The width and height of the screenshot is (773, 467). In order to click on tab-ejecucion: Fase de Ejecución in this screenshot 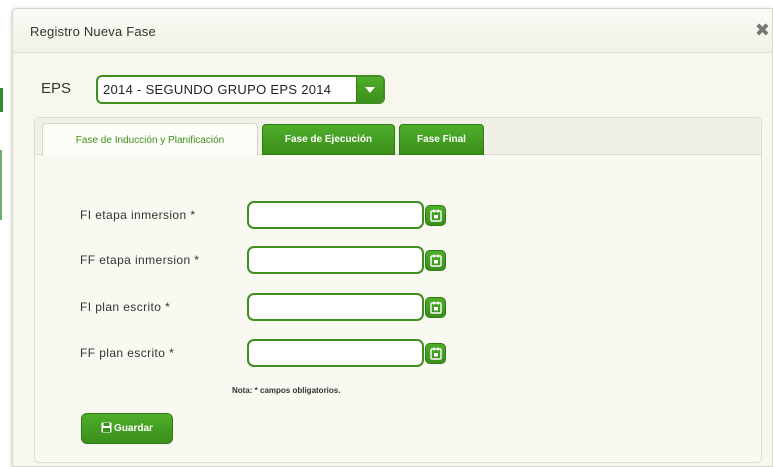, I will do `click(328, 139)`.